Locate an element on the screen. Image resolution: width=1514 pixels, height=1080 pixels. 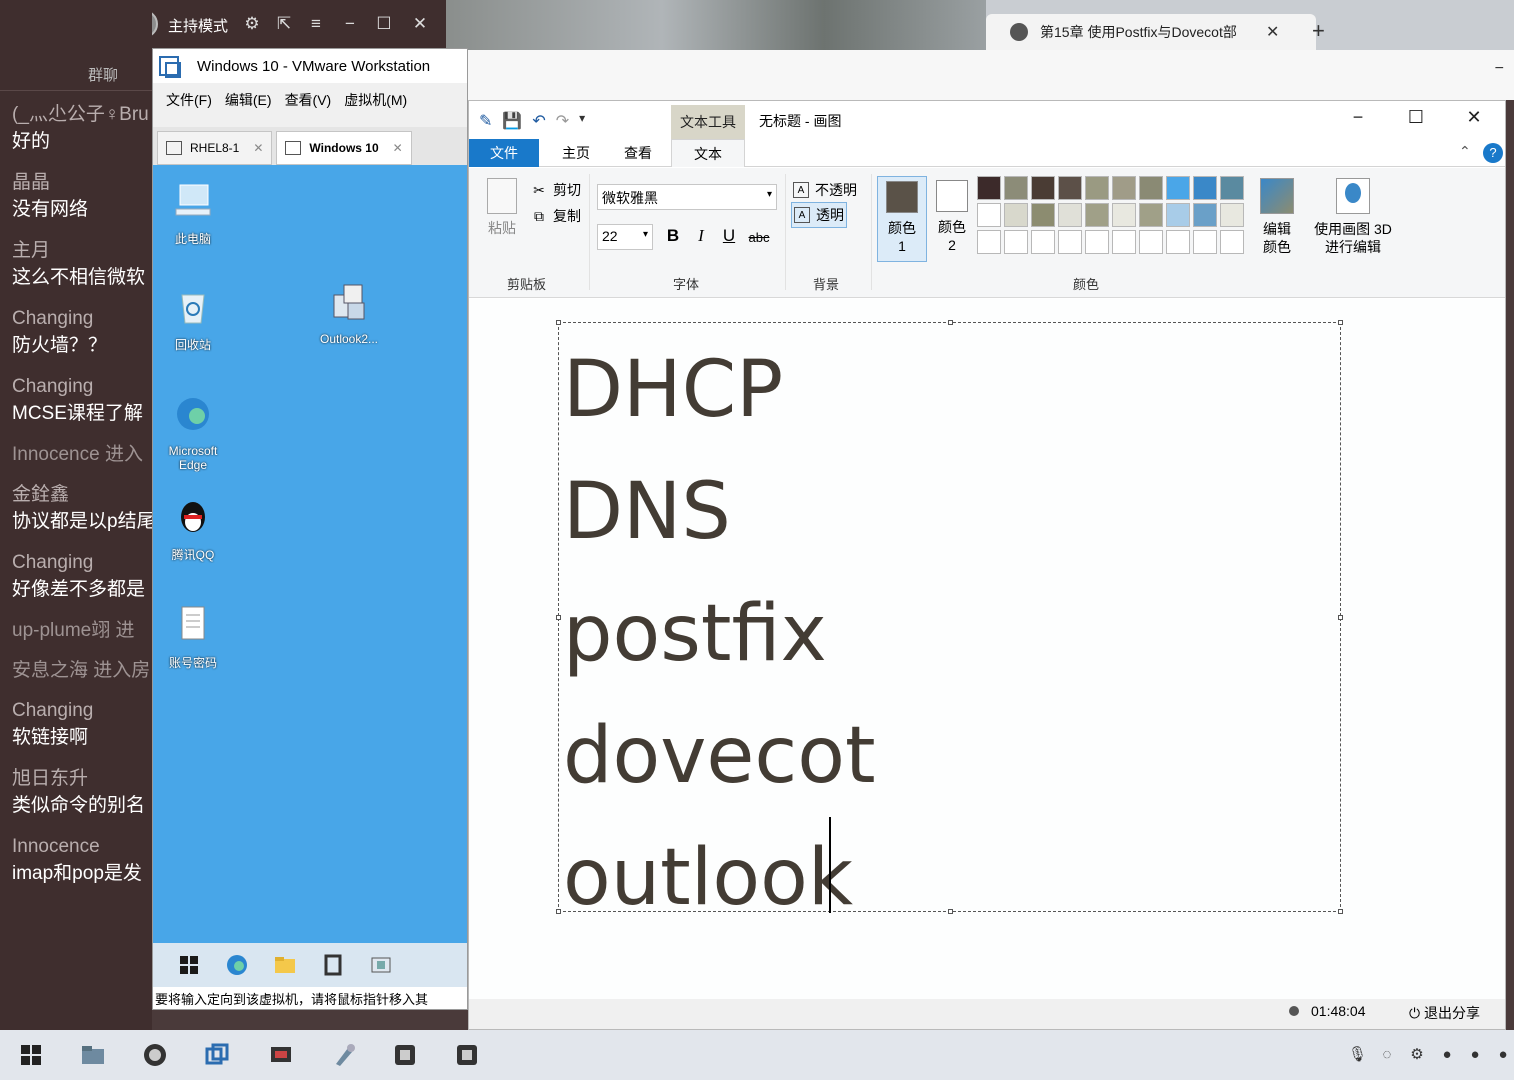
desktop-icon-edge: Microsoft Edge is located at coordinates (193, 432).